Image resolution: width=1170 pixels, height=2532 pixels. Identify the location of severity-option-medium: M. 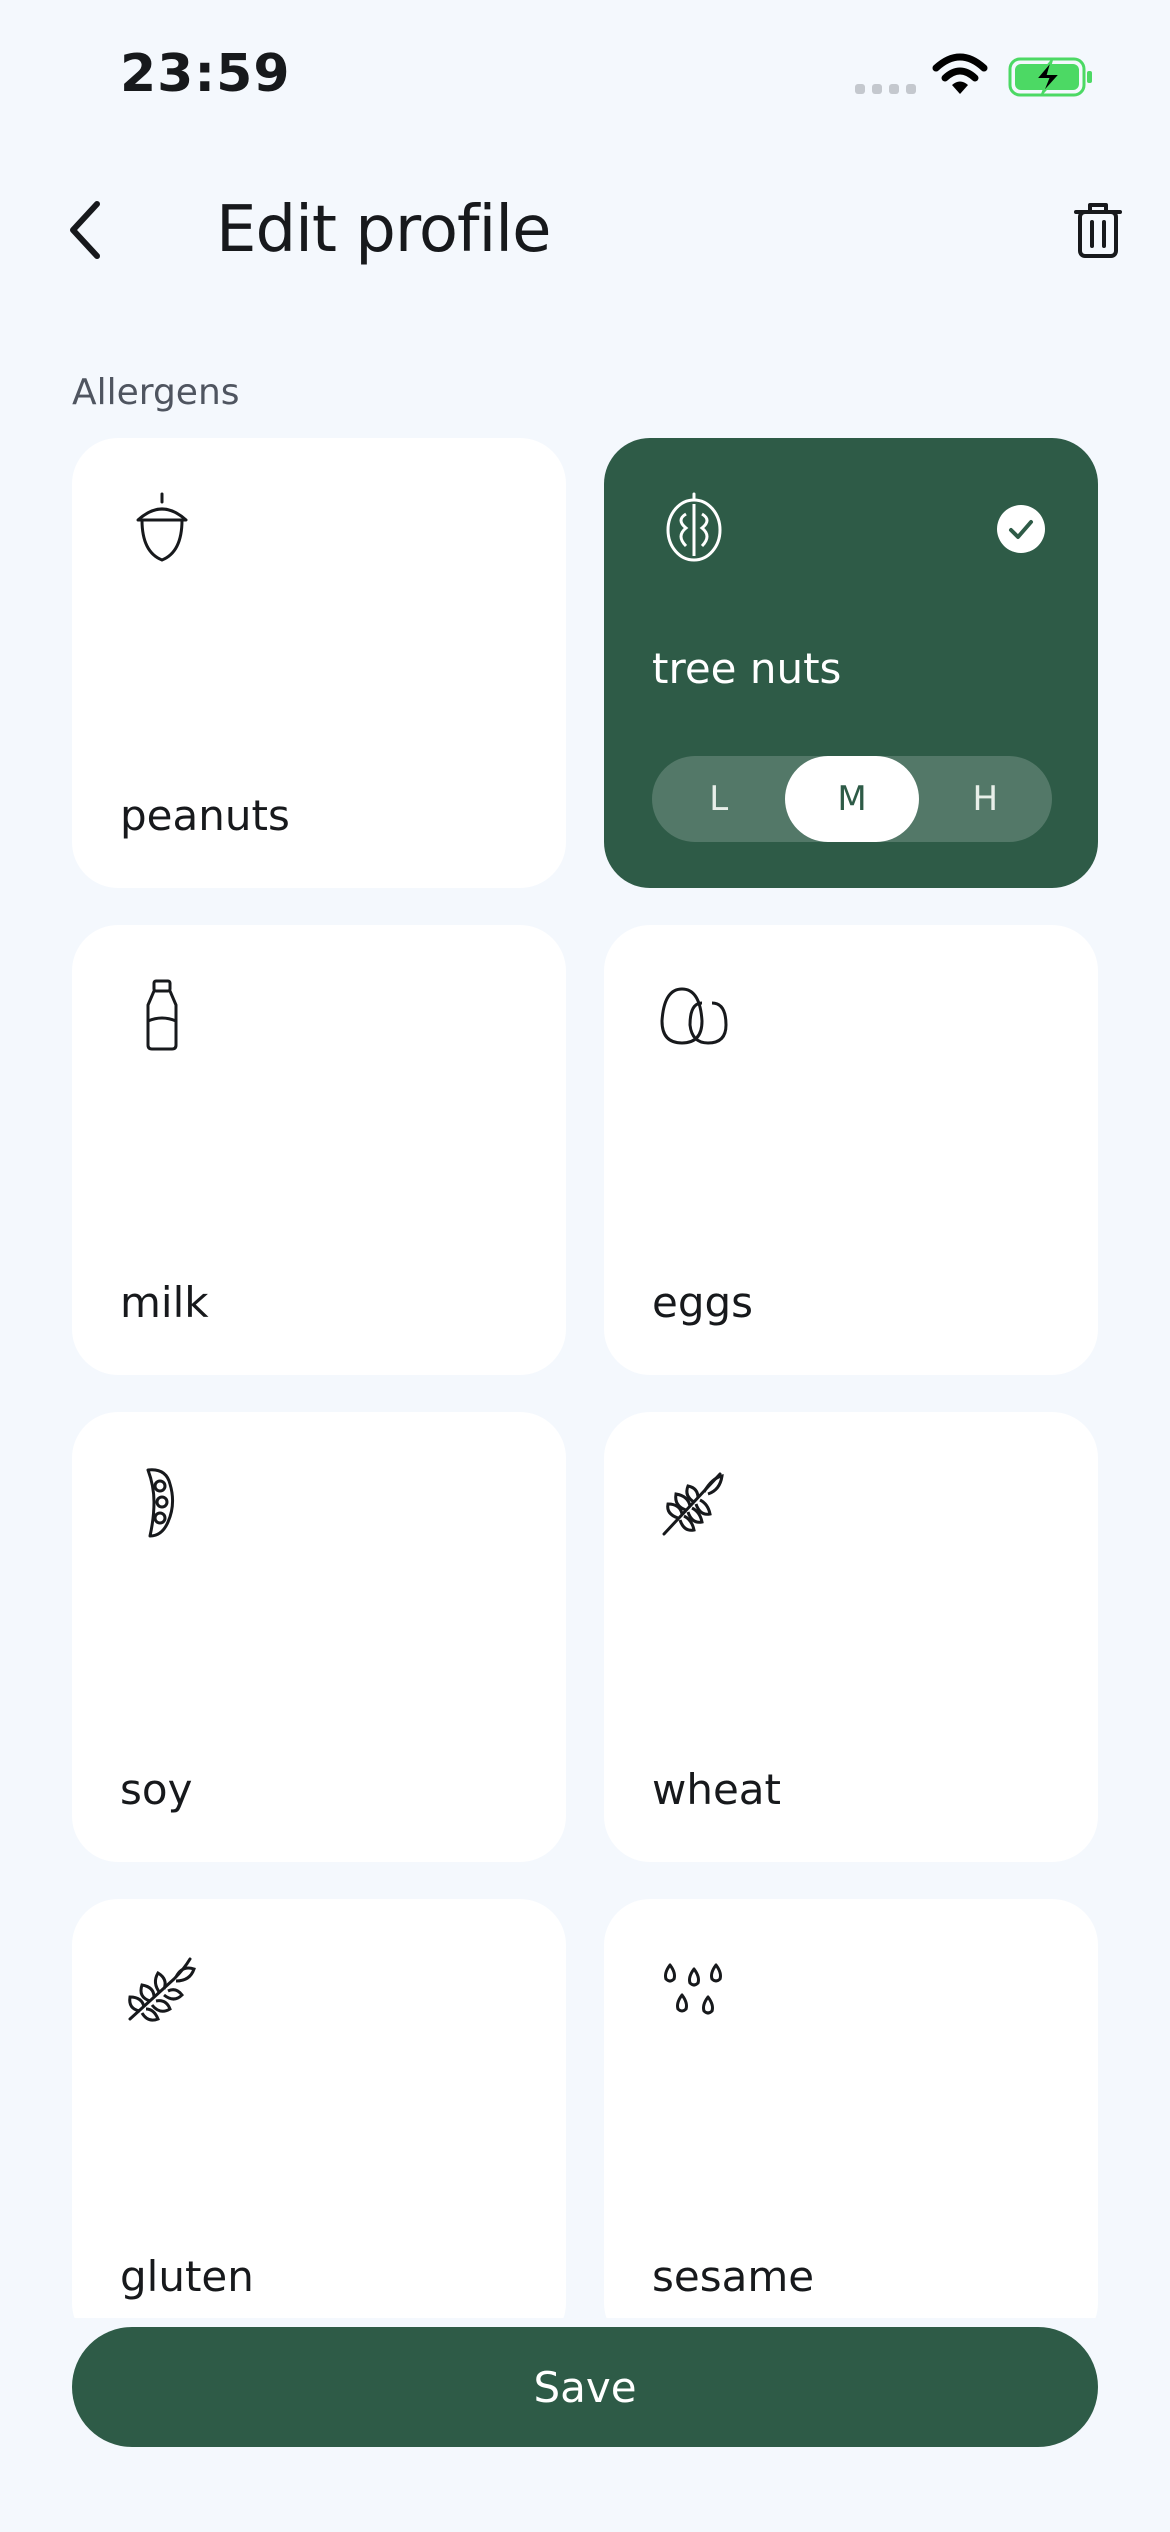
(852, 799).